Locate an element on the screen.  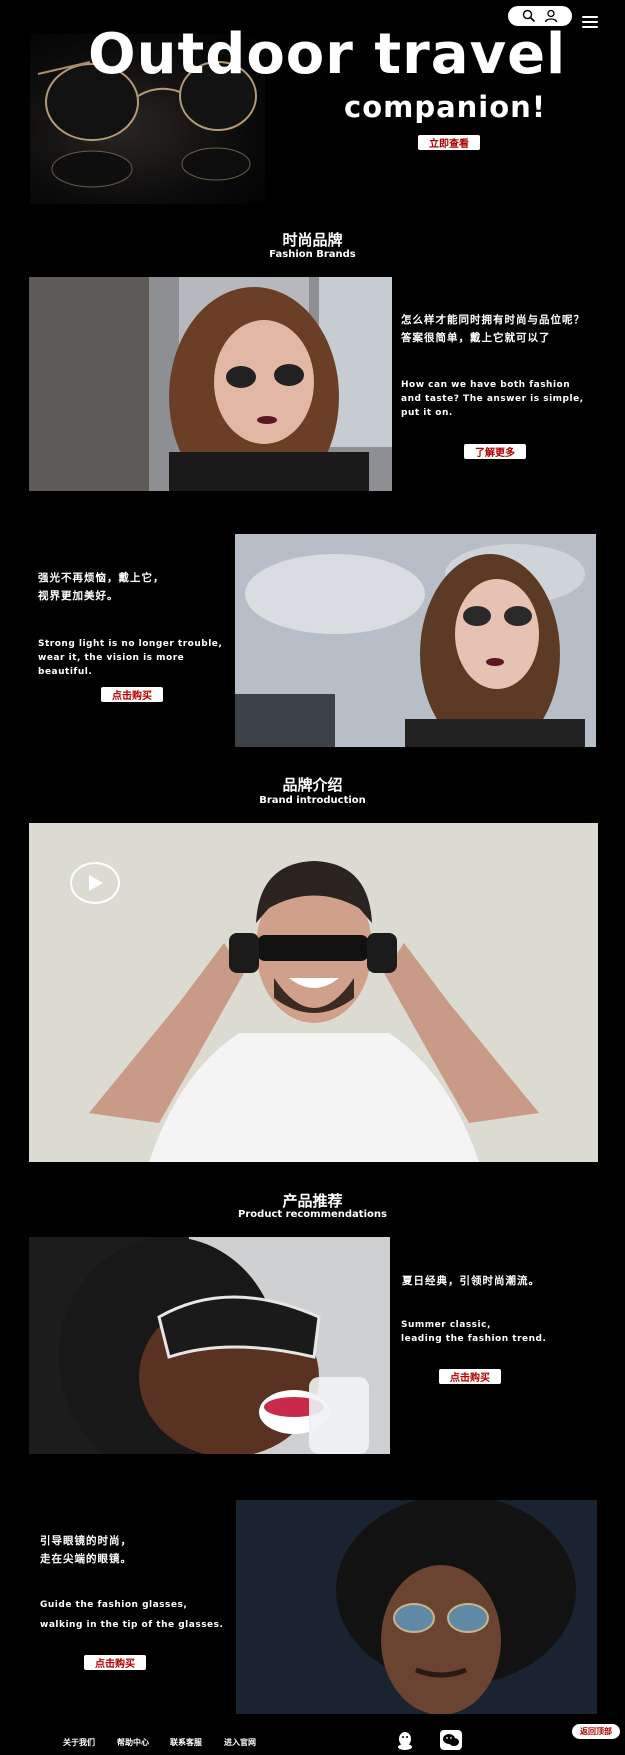
products-block1-en-line1: Summer classic, is located at coordinates (446, 1325).